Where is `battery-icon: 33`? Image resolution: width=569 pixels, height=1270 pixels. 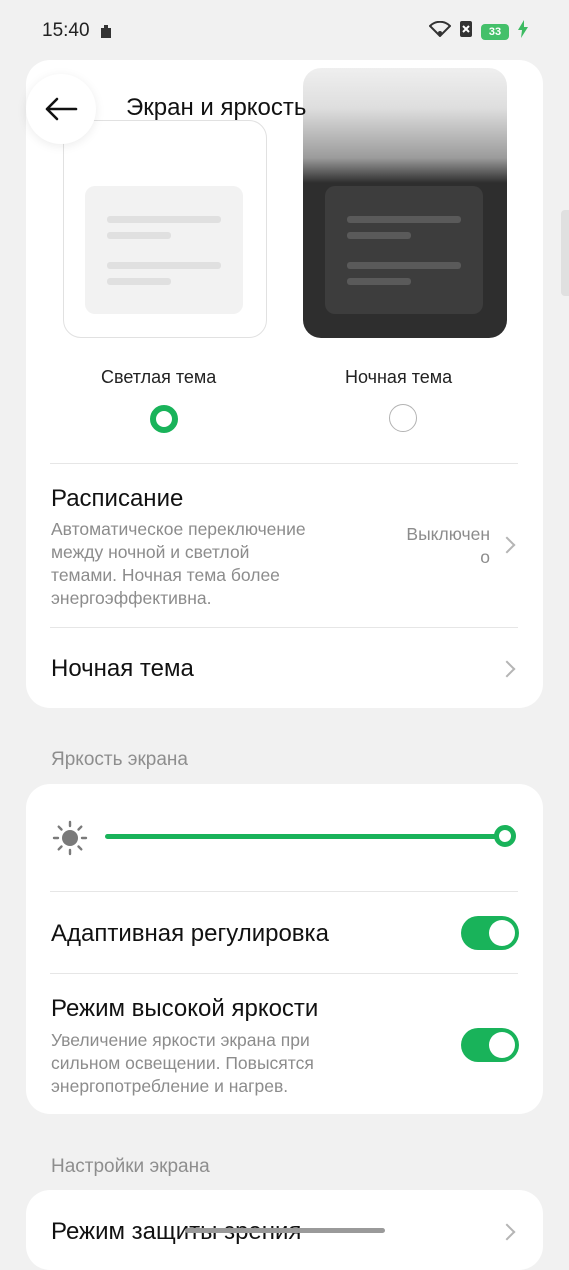 battery-icon: 33 is located at coordinates (495, 31).